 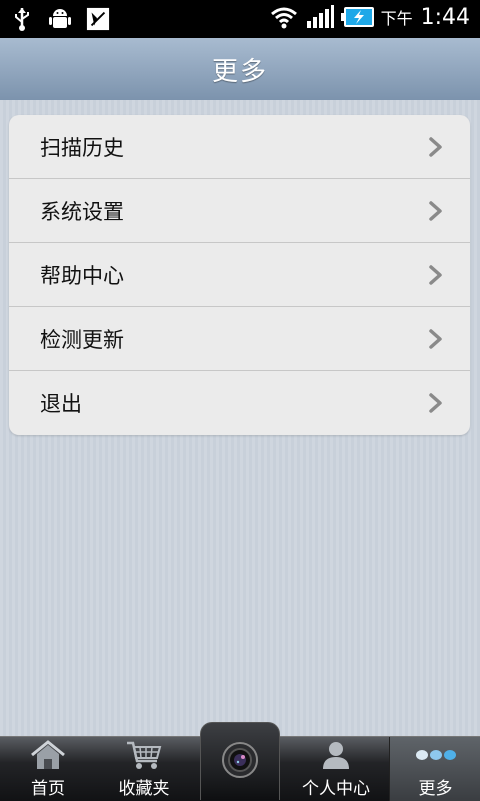 I want to click on tab-label: 收藏夹, so click(x=144, y=789).